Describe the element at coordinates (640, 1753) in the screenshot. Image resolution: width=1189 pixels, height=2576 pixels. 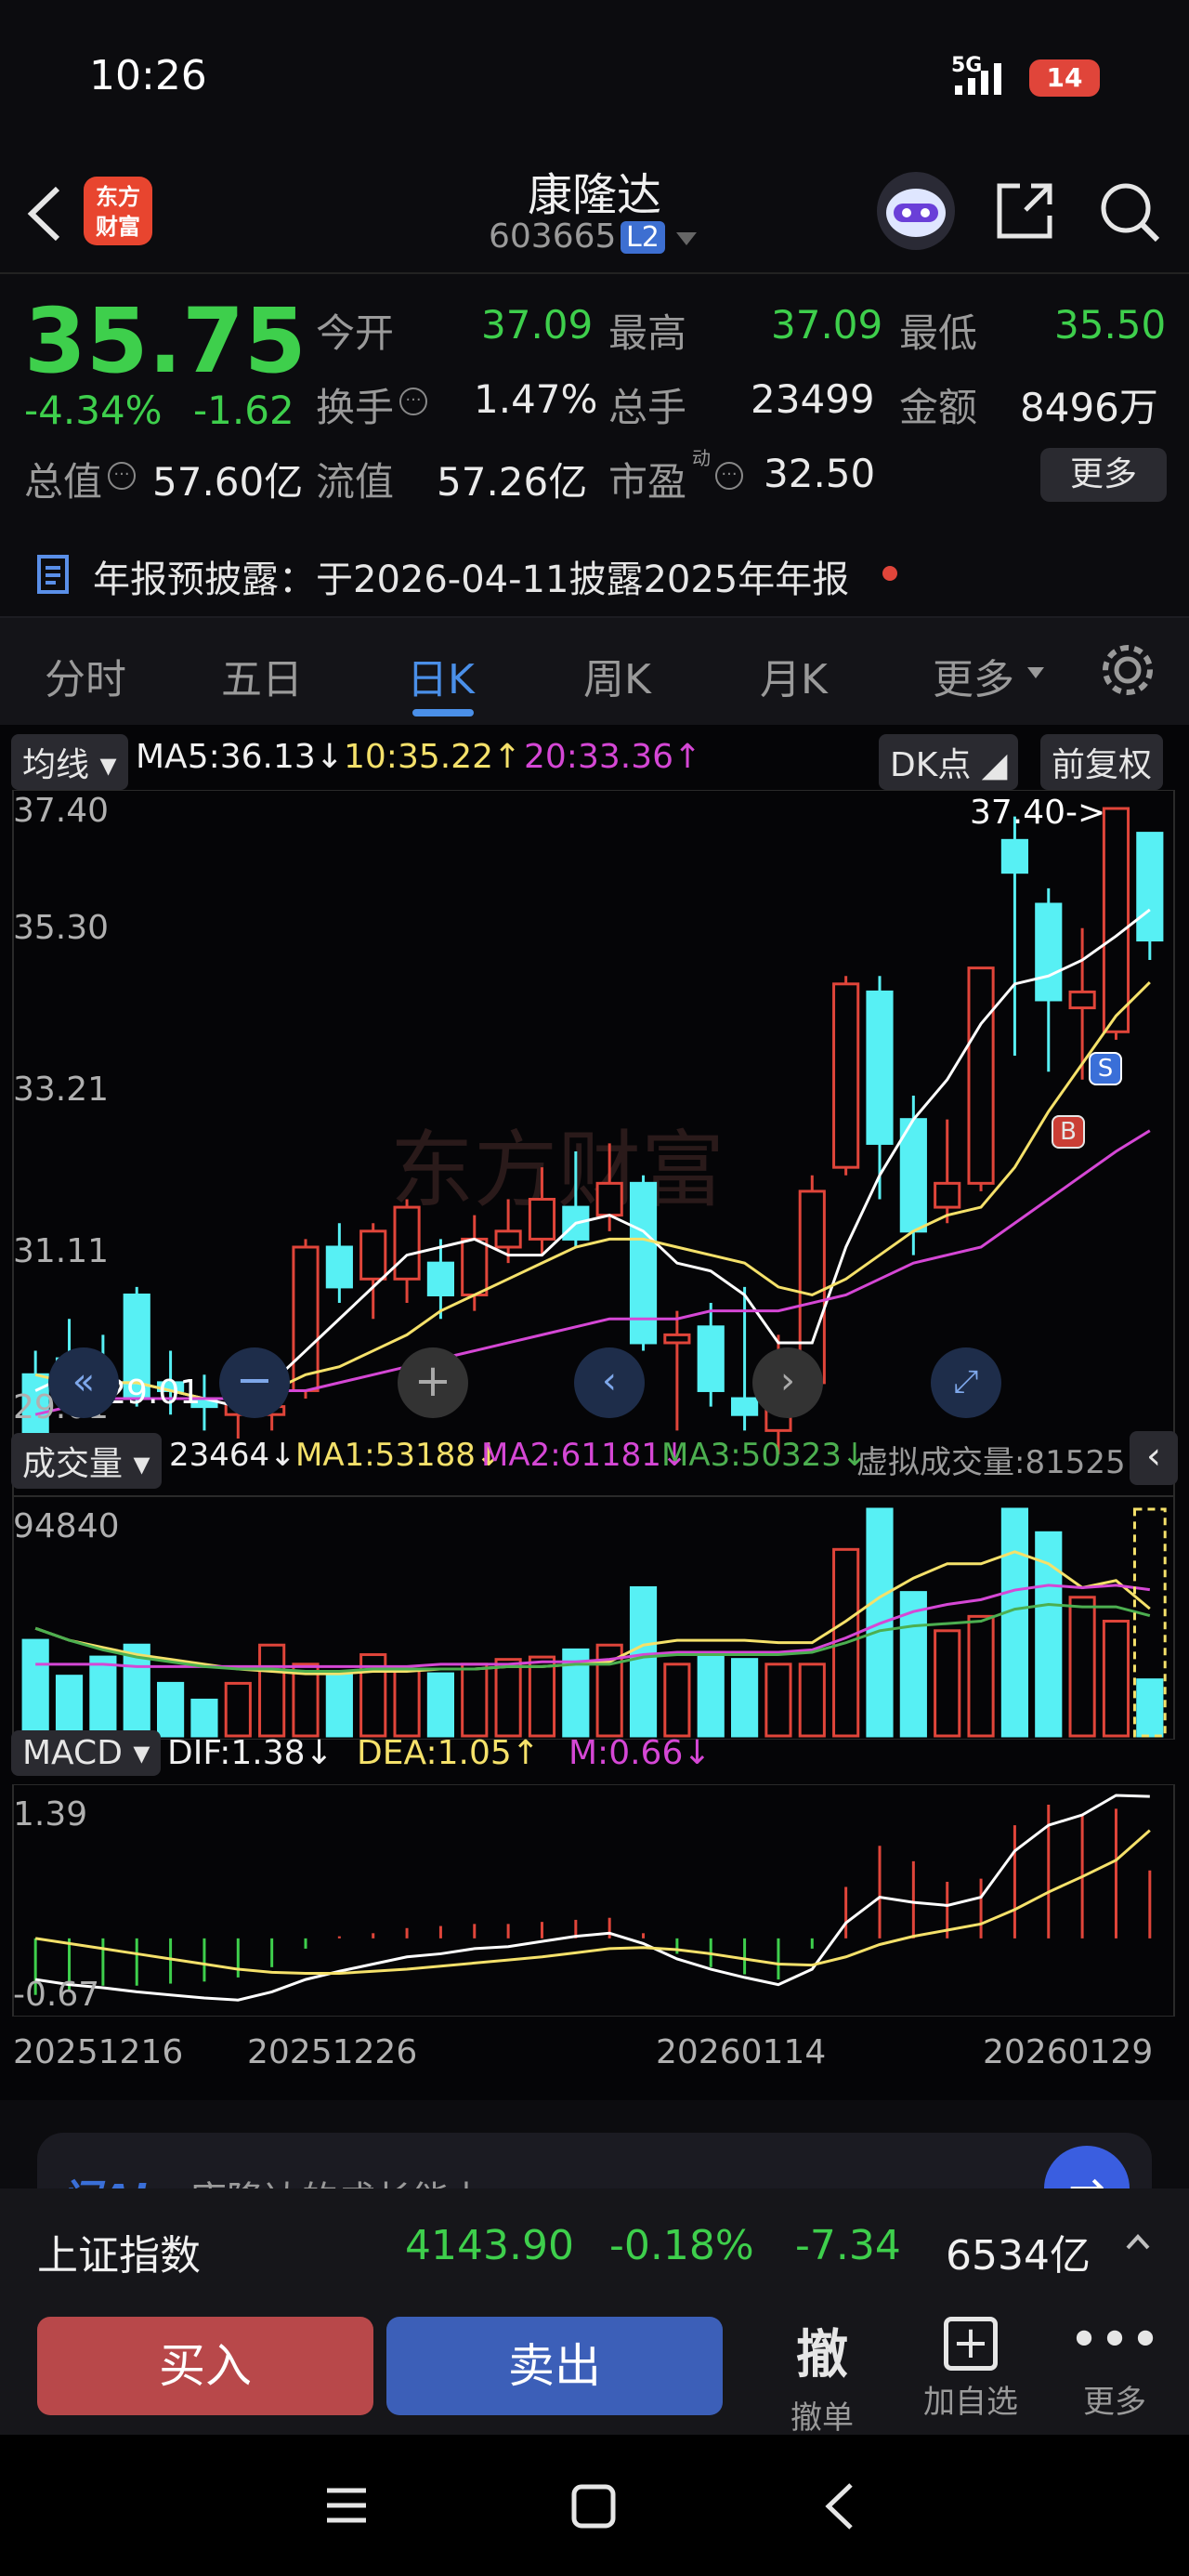
I see `macd-m: M:0.66↓` at that location.